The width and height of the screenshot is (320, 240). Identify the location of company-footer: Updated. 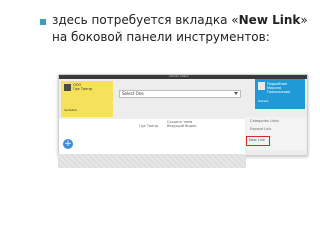
(70, 110).